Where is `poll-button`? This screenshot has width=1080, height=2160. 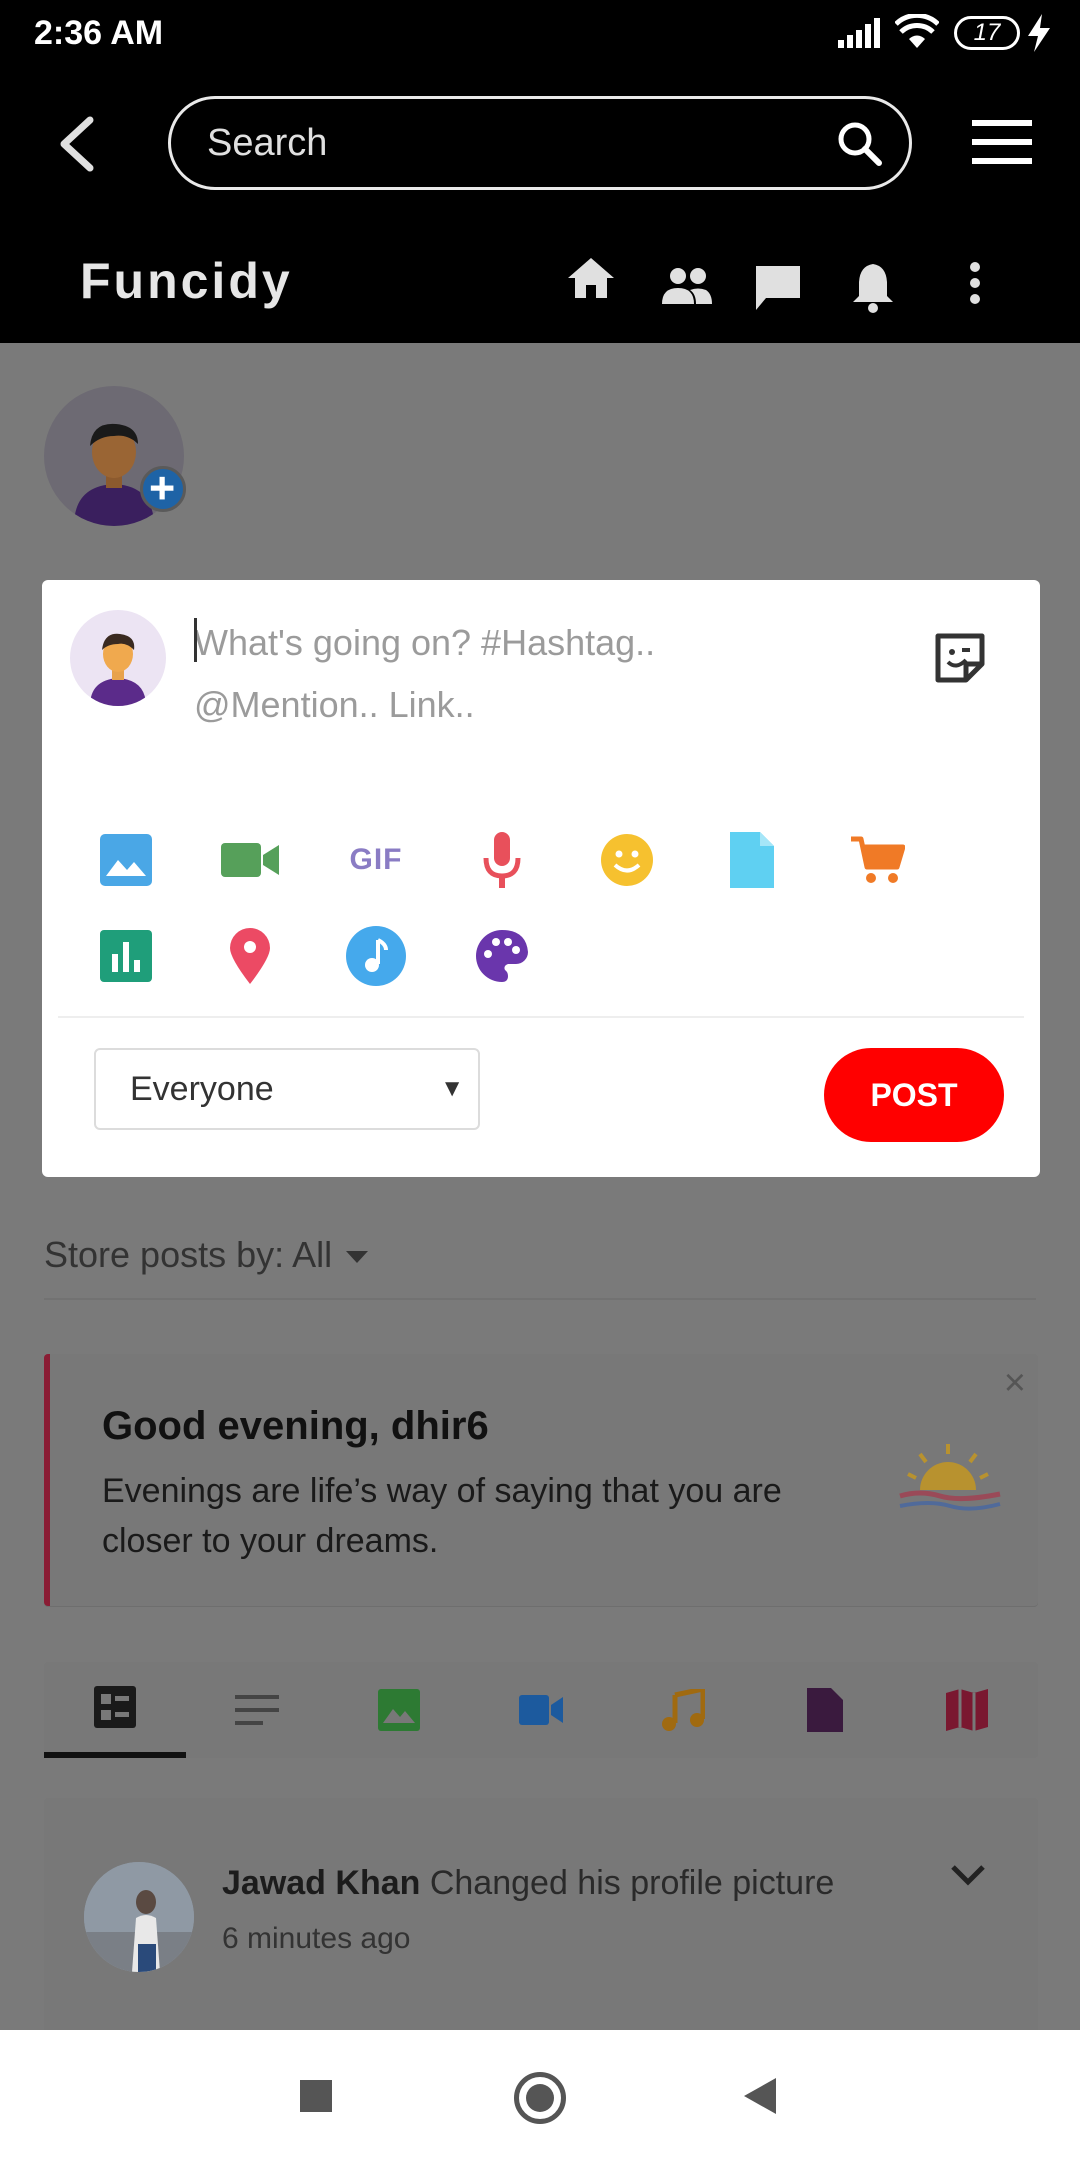
poll-button is located at coordinates (126, 956).